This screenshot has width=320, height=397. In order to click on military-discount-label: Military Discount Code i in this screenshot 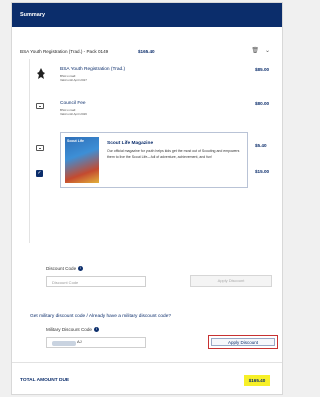, I will do `click(72, 330)`.